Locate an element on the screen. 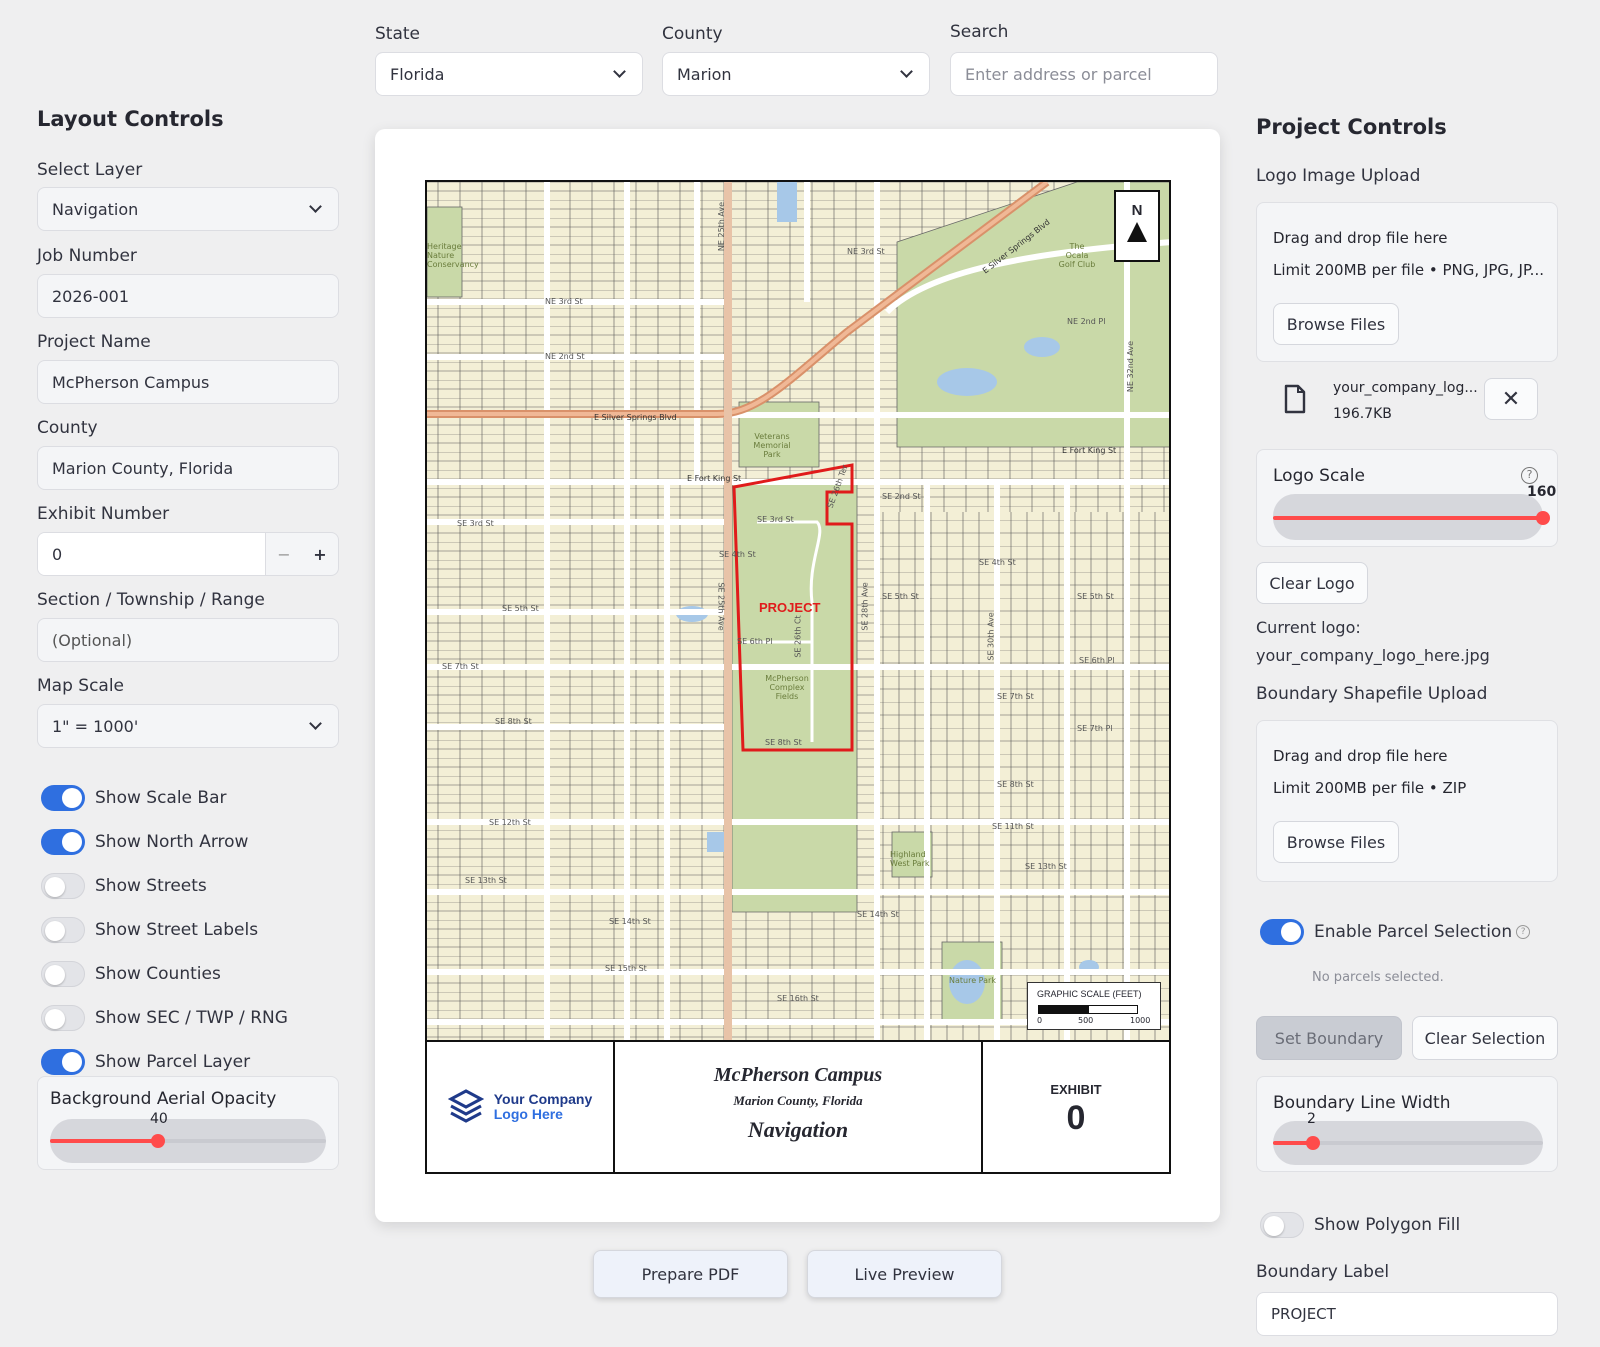 Image resolution: width=1600 pixels, height=1347 pixels. boundary-label-input: PROJECT is located at coordinates (1407, 1314).